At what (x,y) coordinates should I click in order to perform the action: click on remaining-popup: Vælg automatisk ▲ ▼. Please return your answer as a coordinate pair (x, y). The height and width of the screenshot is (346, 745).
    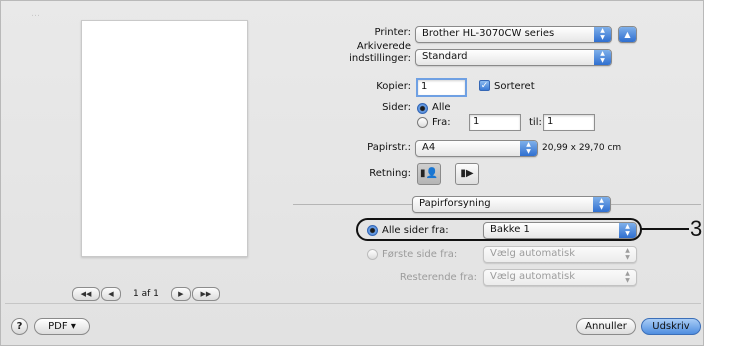
    Looking at the image, I should click on (560, 277).